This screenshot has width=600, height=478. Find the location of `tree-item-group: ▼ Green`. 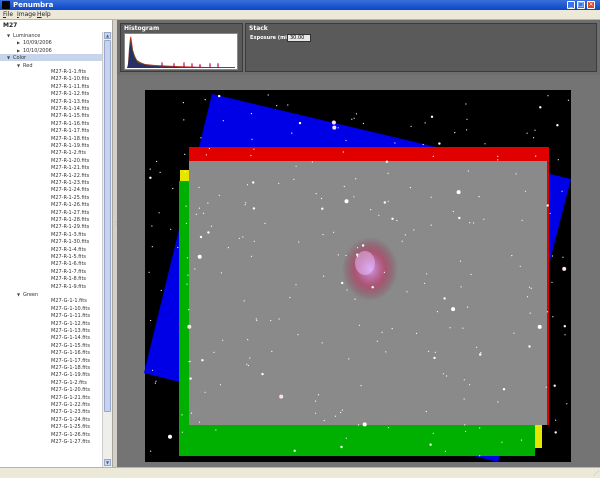

tree-item-group: ▼ Green is located at coordinates (51, 294).